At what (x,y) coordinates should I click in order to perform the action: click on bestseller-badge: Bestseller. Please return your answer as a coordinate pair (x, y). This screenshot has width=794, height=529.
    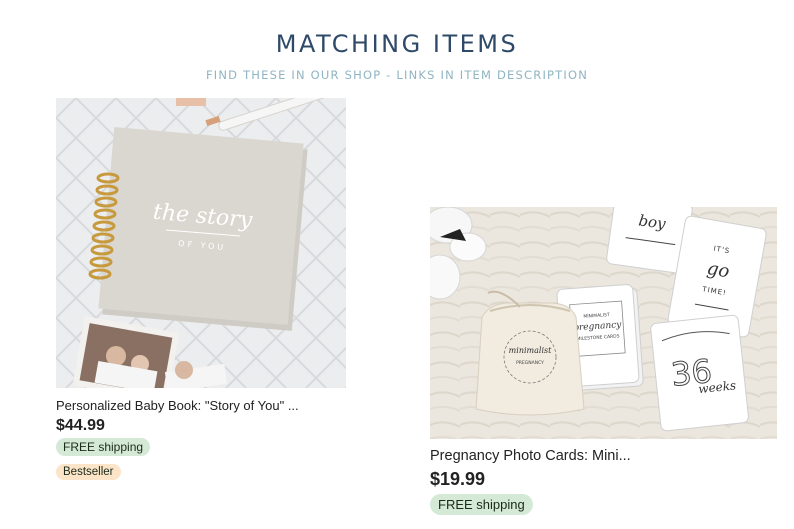
    Looking at the image, I should click on (88, 472).